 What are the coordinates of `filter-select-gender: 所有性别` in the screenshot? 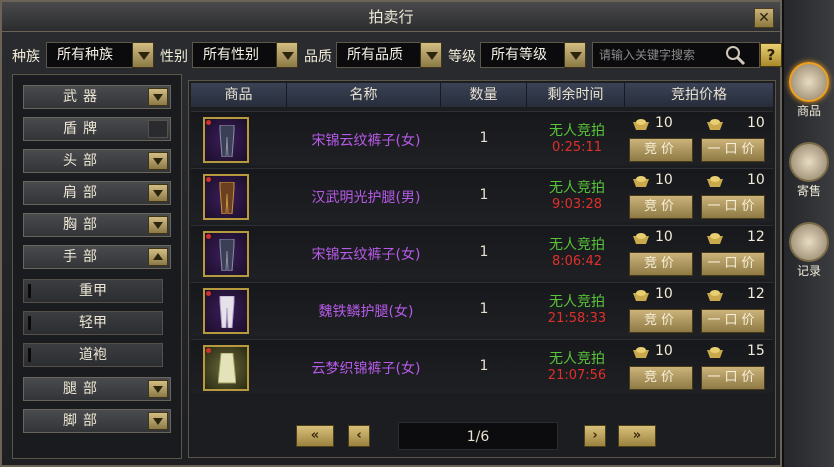 It's located at (240, 55).